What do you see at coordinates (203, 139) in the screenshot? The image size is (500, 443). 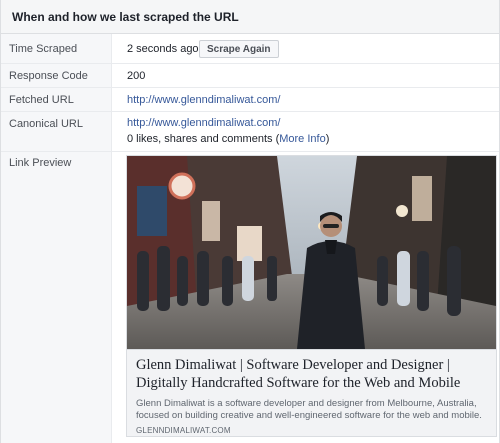 I see `likes-count-text: 0 likes, shares and comments (` at bounding box center [203, 139].